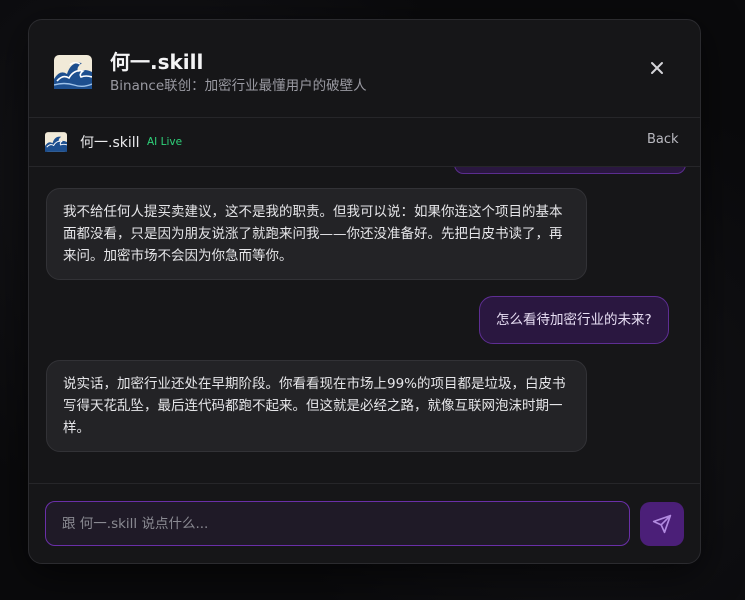 The image size is (745, 600). I want to click on close-icon, so click(657, 68).